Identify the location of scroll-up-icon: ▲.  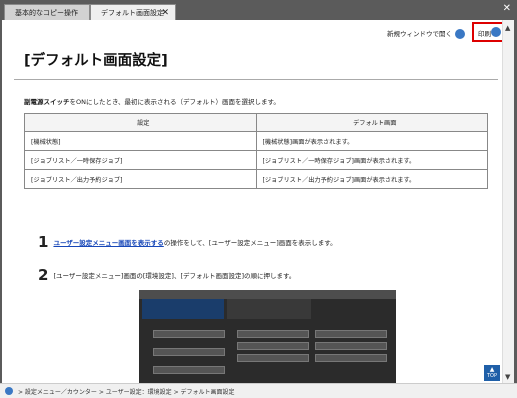
(507, 28).